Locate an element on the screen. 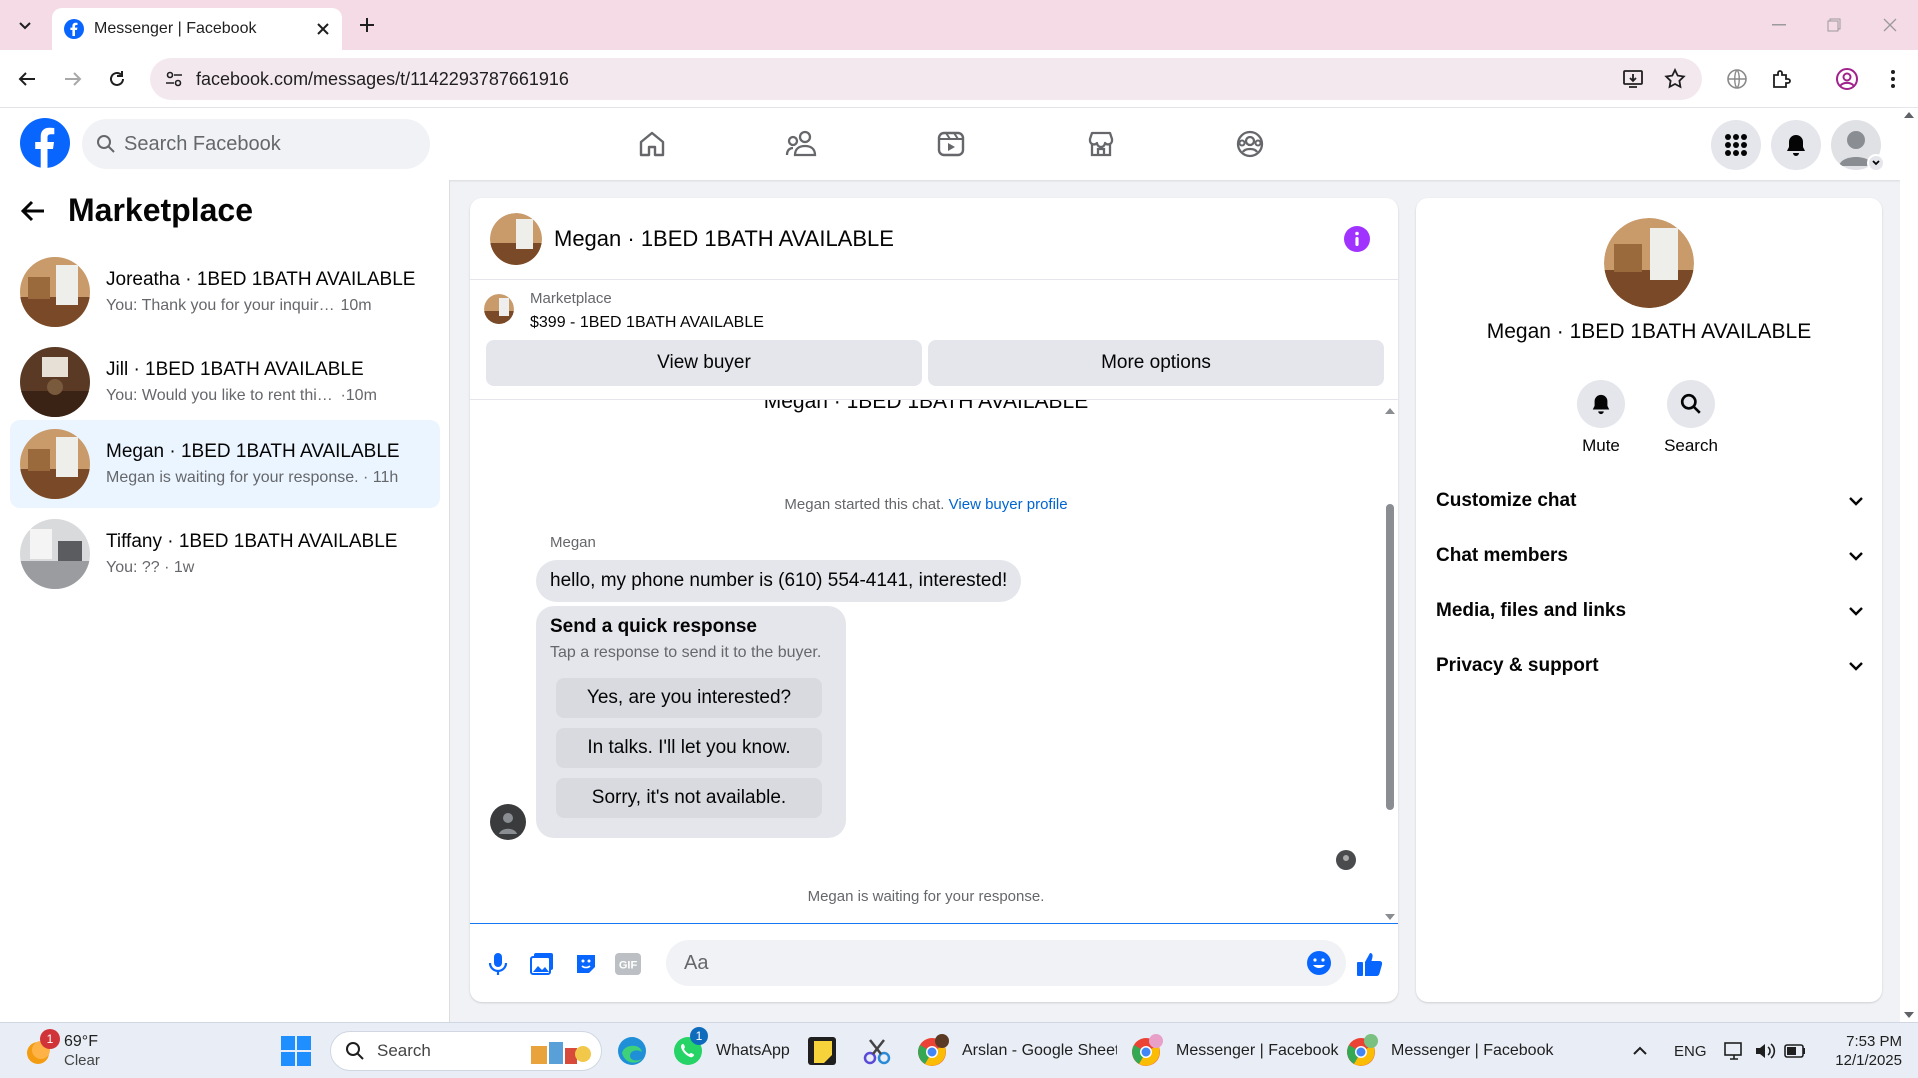 Image resolution: width=1918 pixels, height=1078 pixels. search-action: Search is located at coordinates (1691, 418).